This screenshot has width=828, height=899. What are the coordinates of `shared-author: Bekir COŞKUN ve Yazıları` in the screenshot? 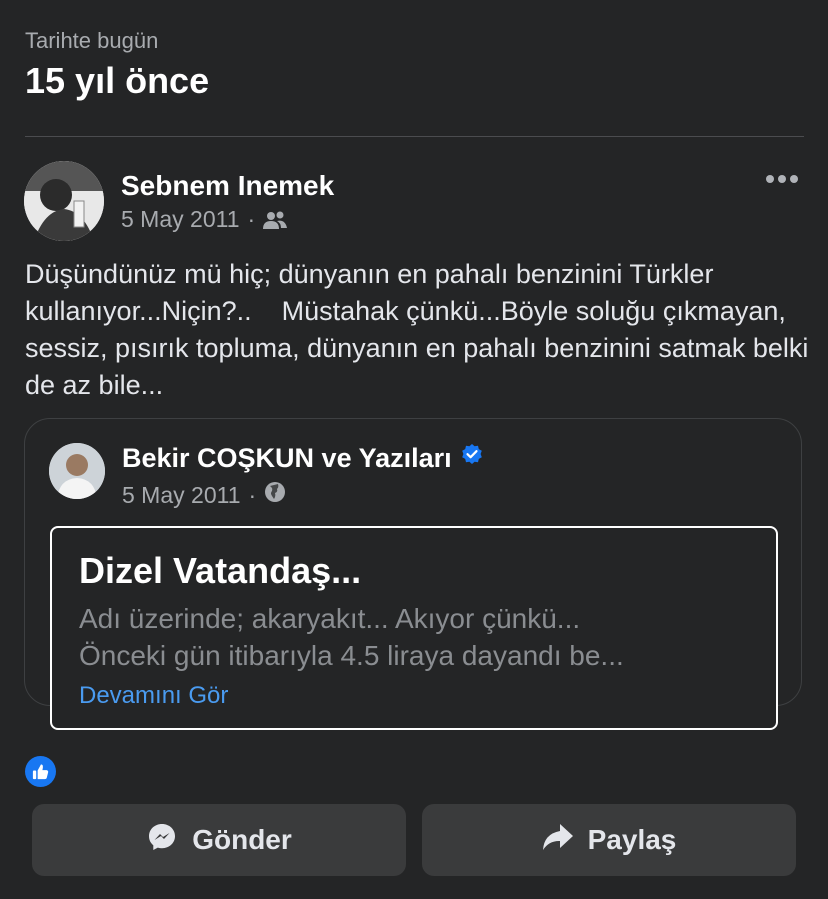 It's located at (303, 458).